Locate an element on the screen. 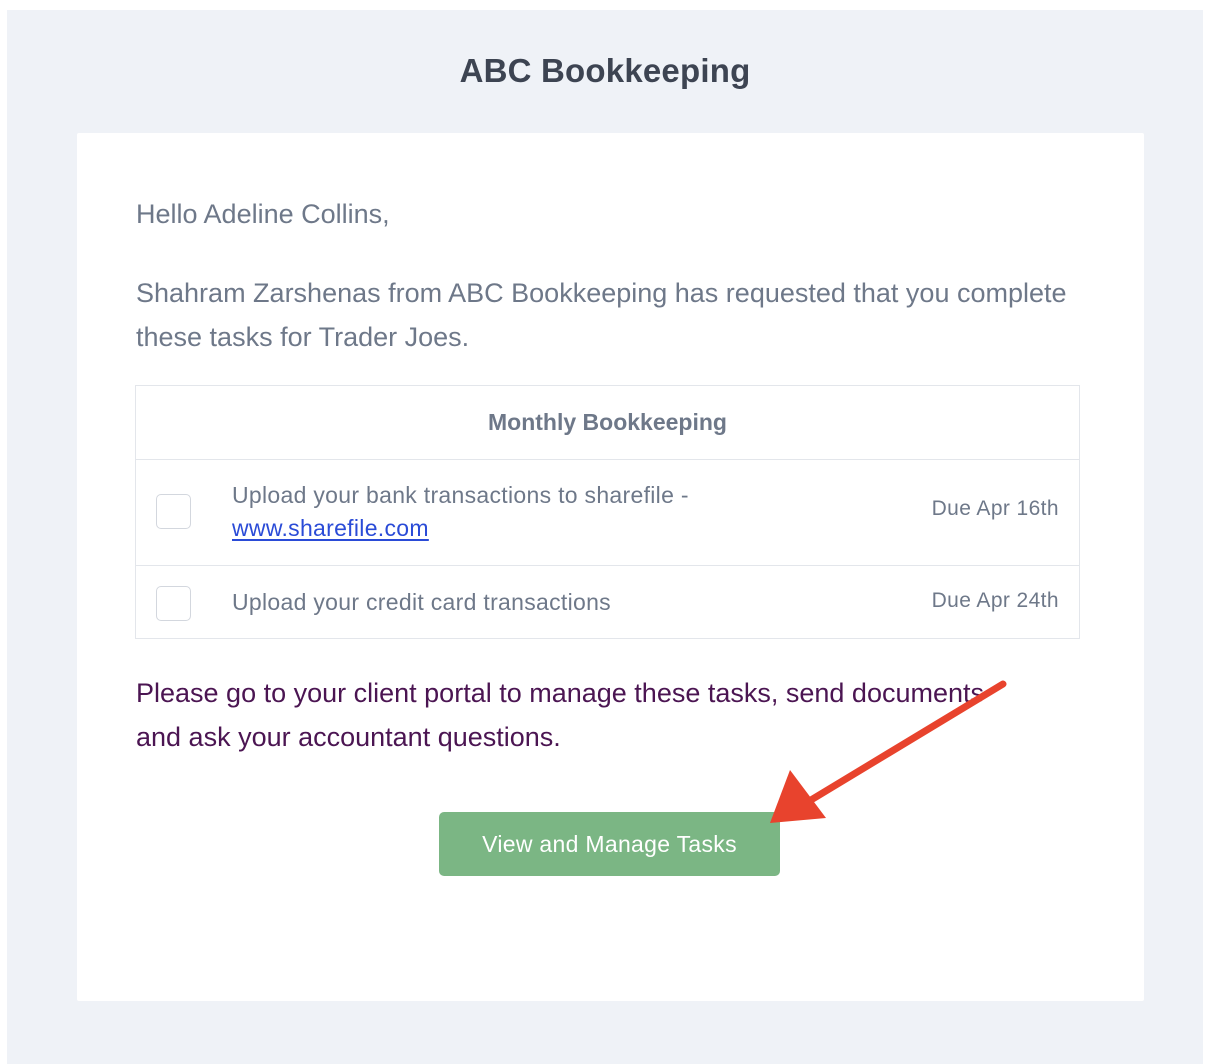 This screenshot has width=1210, height=1064. task-due-date: Due Apr 24th is located at coordinates (995, 600).